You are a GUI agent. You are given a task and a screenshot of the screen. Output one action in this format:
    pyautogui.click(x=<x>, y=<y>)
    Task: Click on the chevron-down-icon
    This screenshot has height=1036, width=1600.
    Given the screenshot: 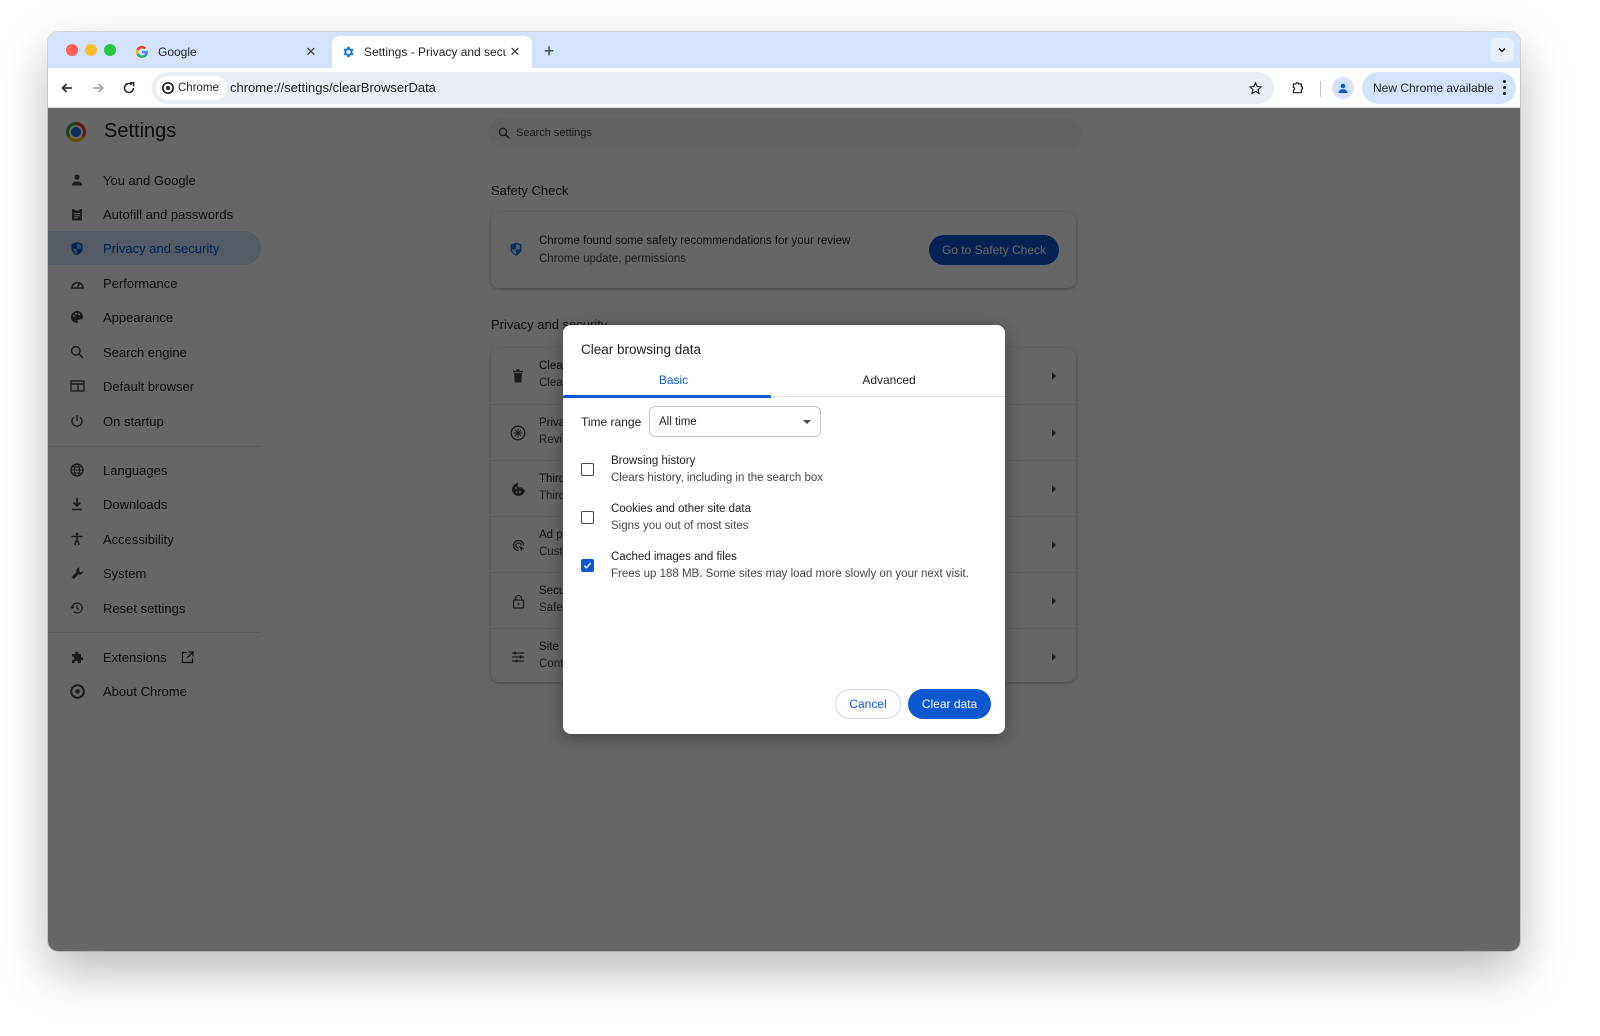 What is the action you would take?
    pyautogui.click(x=1502, y=50)
    